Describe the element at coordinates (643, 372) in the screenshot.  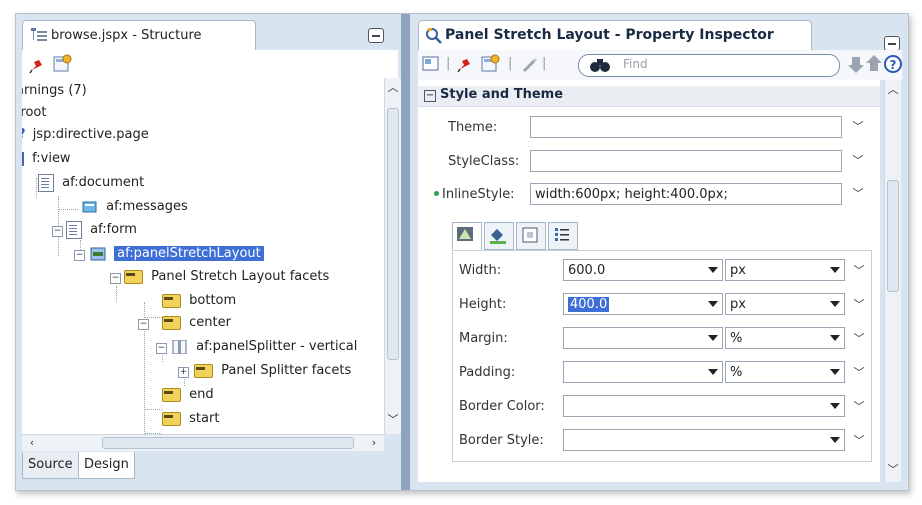
I see `padding-field` at that location.